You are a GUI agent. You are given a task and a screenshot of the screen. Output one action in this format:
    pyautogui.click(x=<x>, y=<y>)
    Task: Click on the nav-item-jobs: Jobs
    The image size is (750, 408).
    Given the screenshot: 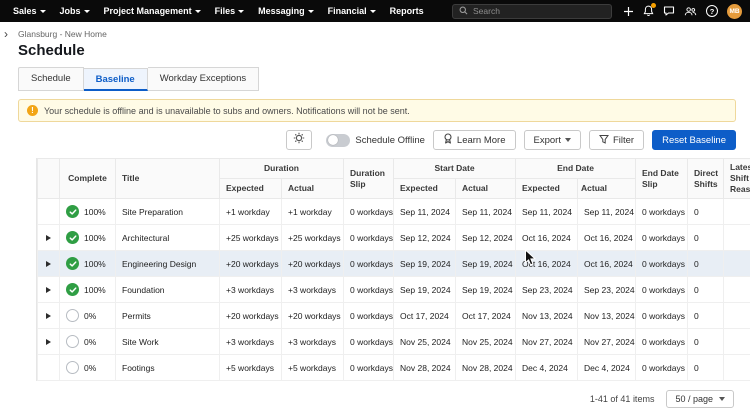 What is the action you would take?
    pyautogui.click(x=75, y=11)
    